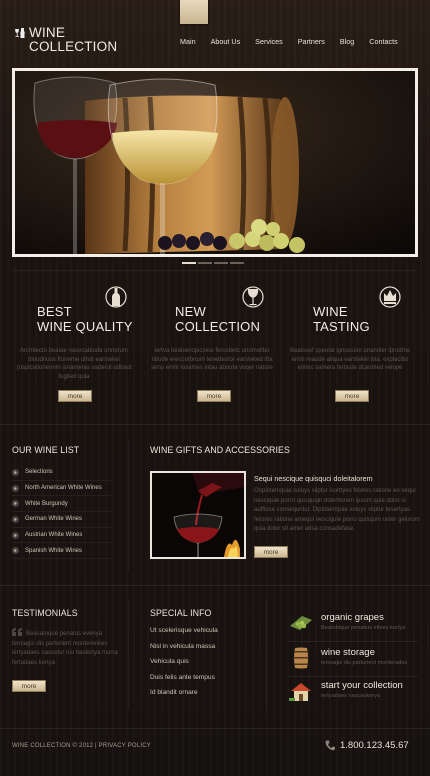  I want to click on wine-list-item: German White Wines, so click(62, 520).